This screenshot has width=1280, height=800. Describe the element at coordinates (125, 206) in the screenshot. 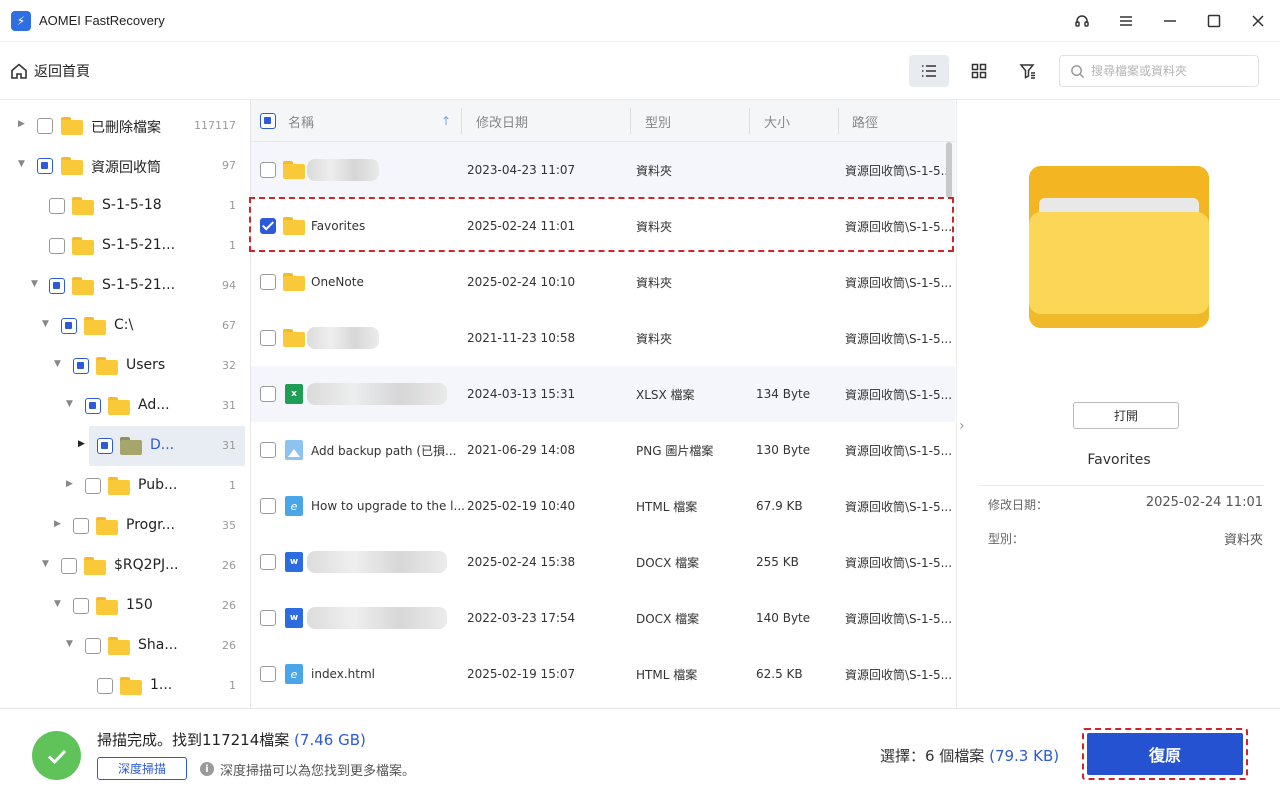

I see `tree-item: S-1-5-18 1` at that location.